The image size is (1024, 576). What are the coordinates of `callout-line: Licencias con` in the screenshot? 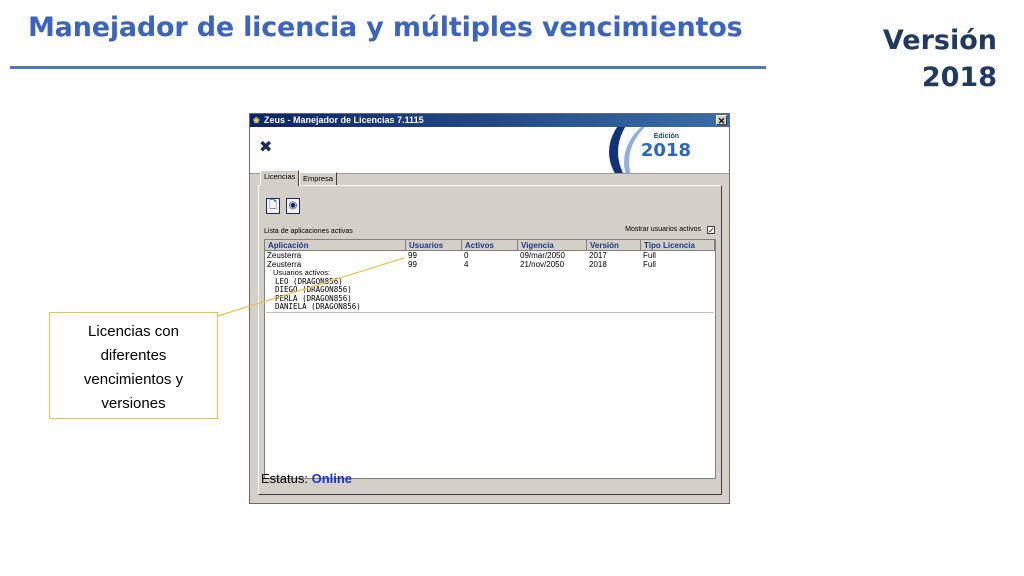 It's located at (133, 331).